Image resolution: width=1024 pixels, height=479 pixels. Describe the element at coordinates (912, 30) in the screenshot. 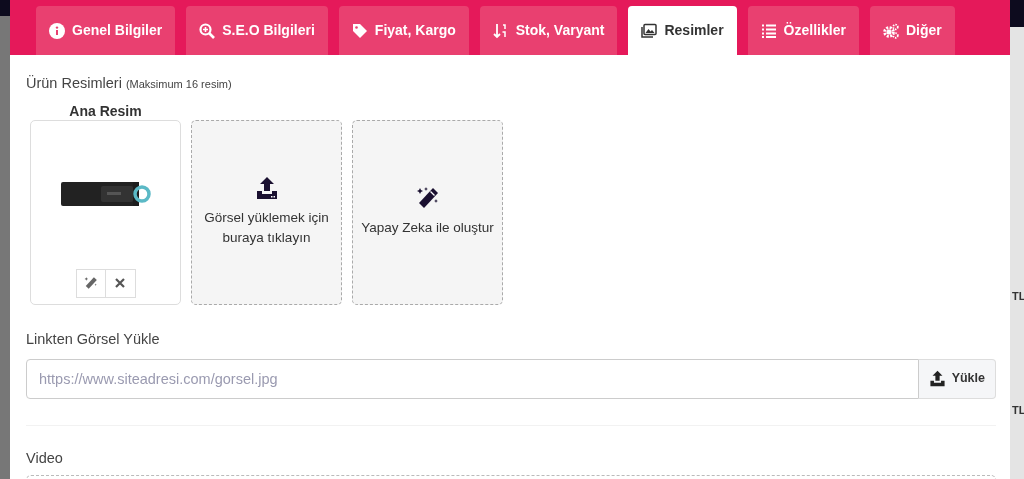

I see `tab: Diğer` at that location.